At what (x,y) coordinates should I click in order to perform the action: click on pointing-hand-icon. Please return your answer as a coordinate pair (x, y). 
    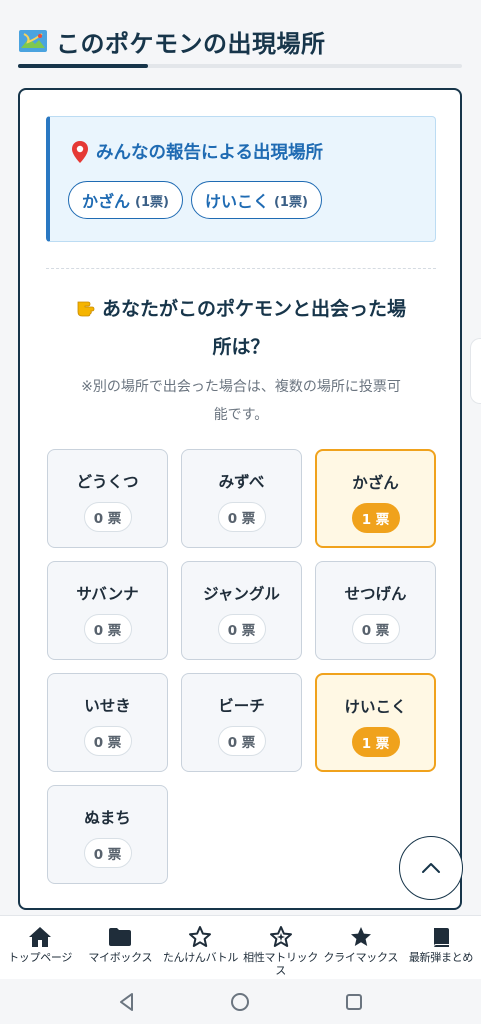
    Looking at the image, I should click on (87, 305).